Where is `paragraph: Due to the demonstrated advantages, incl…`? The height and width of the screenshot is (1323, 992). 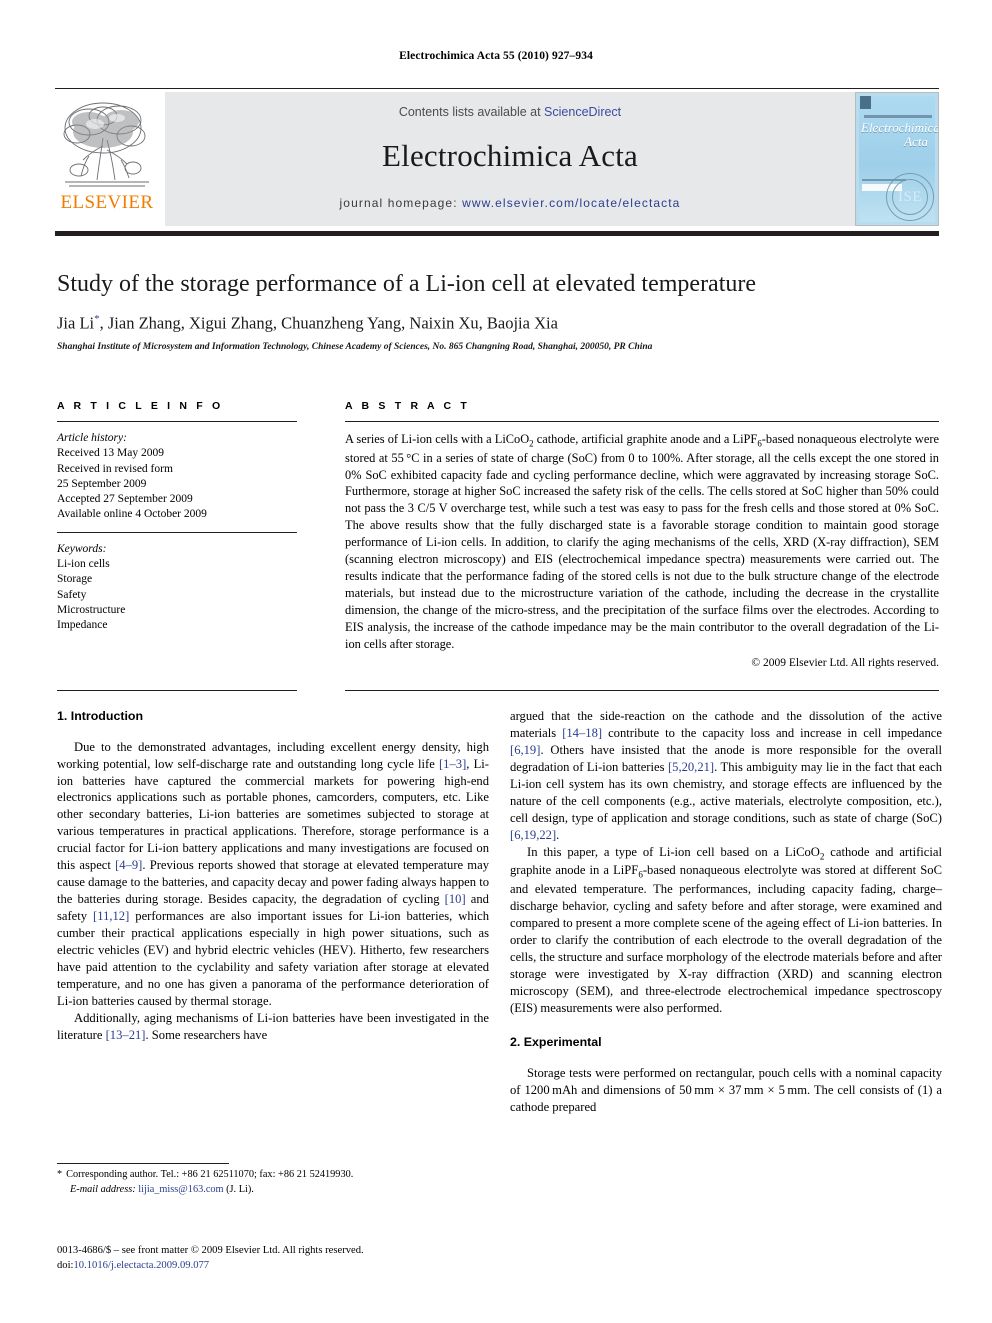
paragraph: Due to the demonstrated advantages, incl… is located at coordinates (273, 873).